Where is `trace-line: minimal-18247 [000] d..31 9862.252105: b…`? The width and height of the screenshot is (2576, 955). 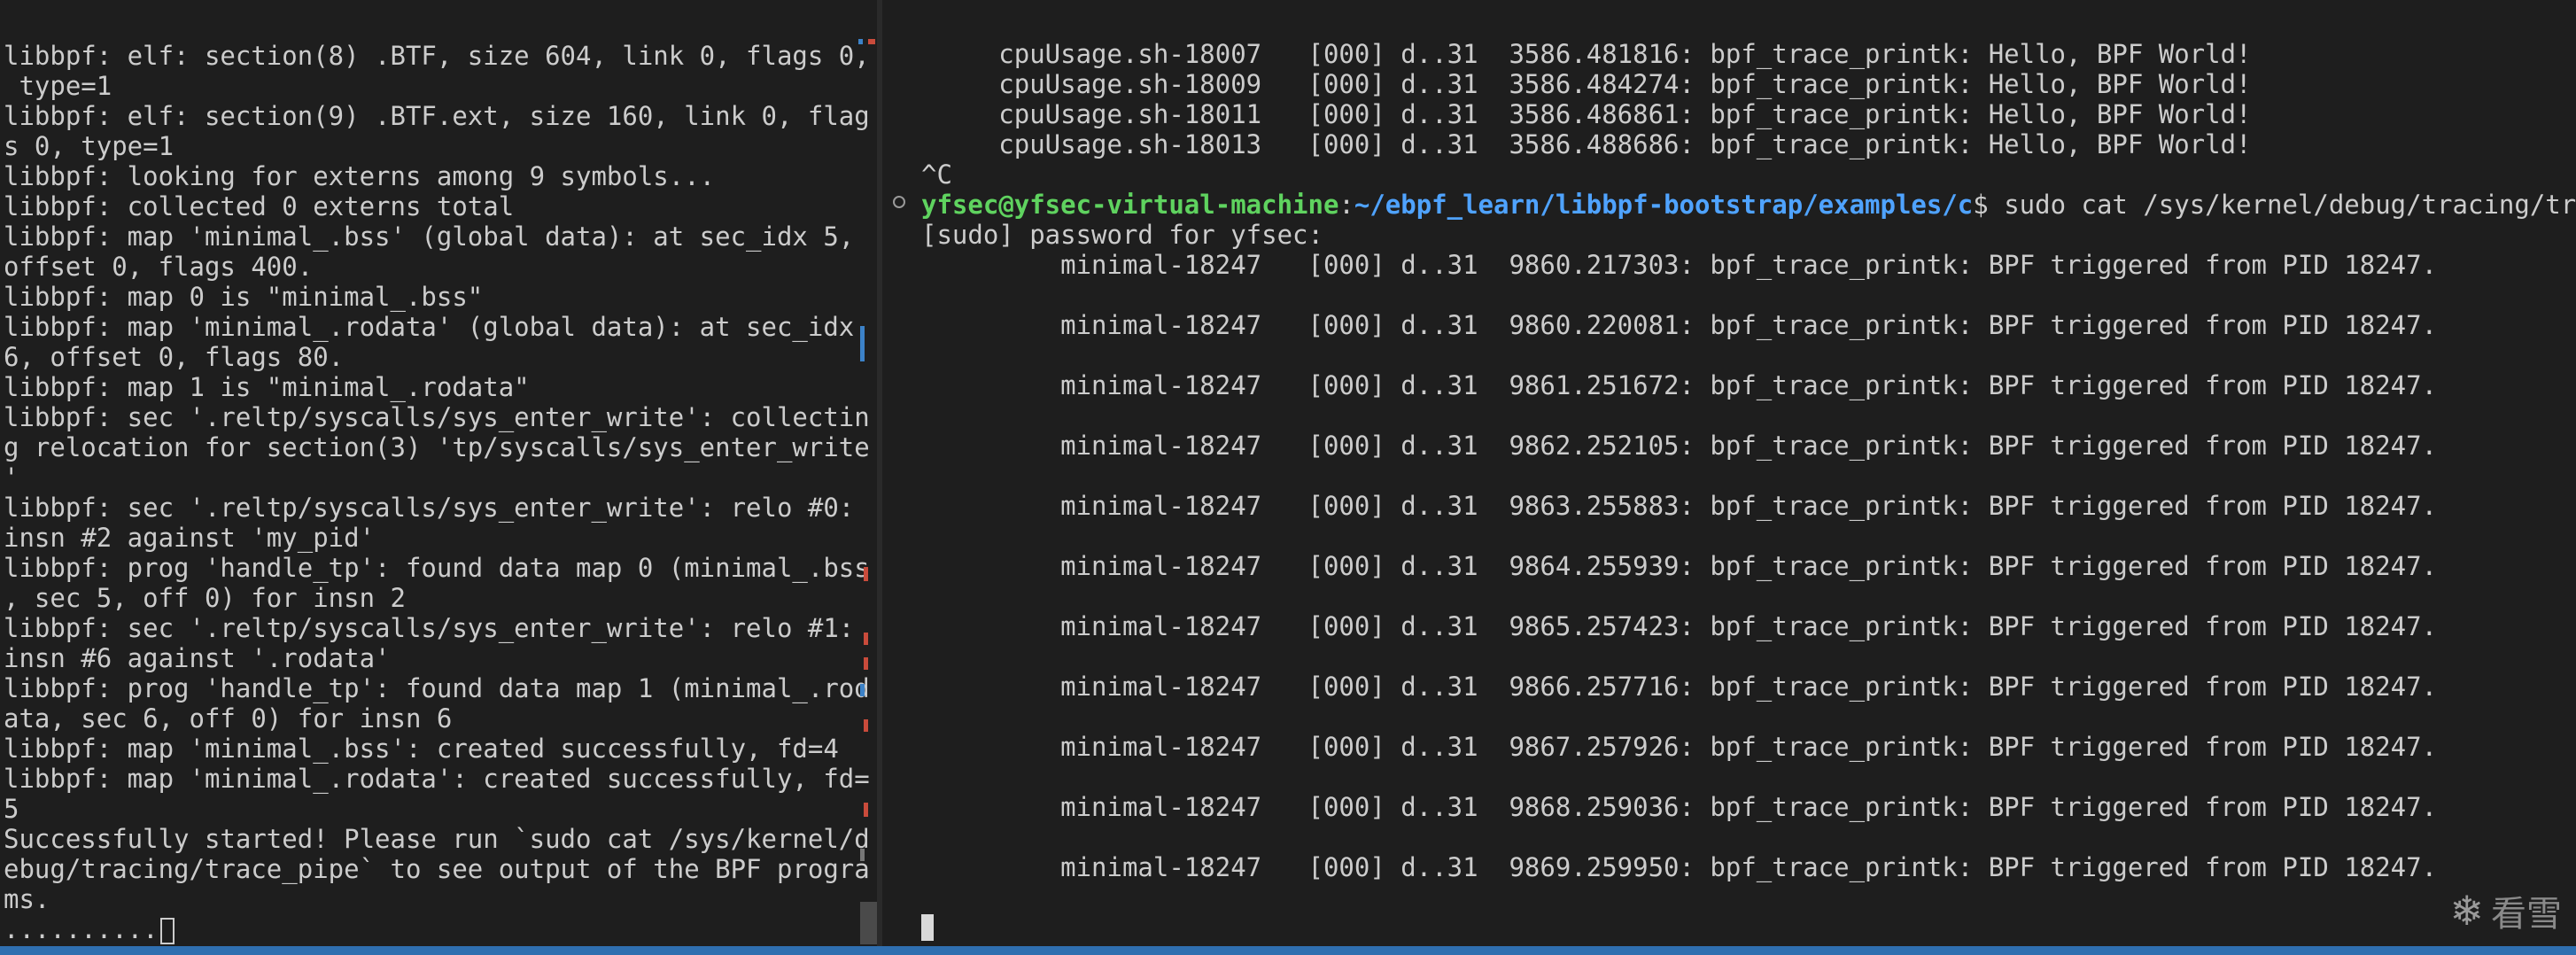 trace-line: minimal-18247 [000] d..31 9862.252105: b… is located at coordinates (1679, 446).